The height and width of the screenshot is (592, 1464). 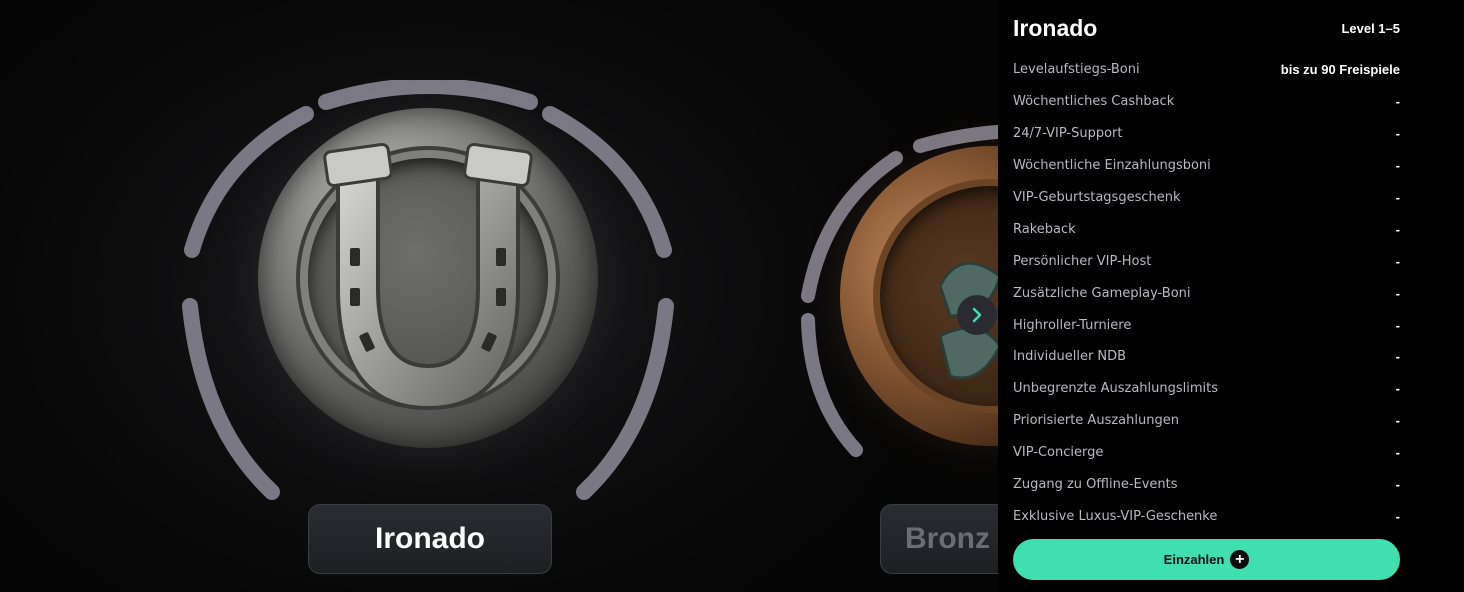 I want to click on benefit-label: VIP-Concierge, so click(x=1058, y=453).